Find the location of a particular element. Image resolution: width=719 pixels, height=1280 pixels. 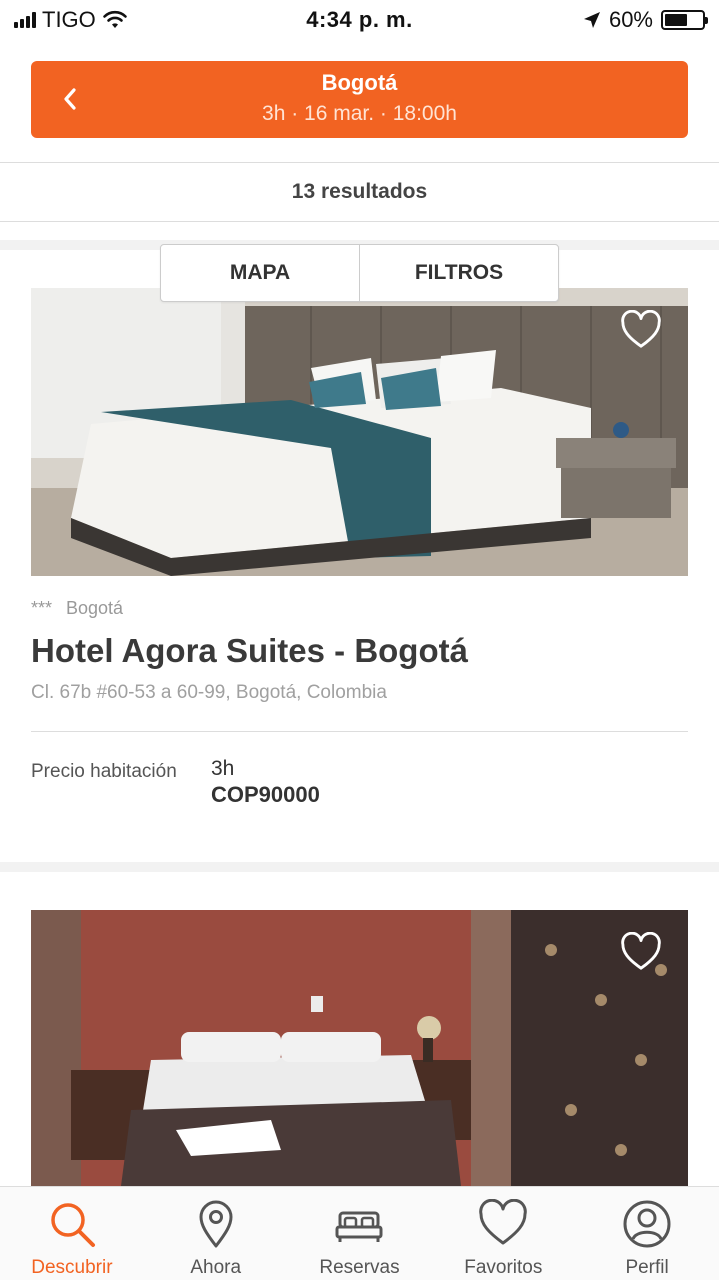

nav-now: Ahora is located at coordinates (216, 1233).